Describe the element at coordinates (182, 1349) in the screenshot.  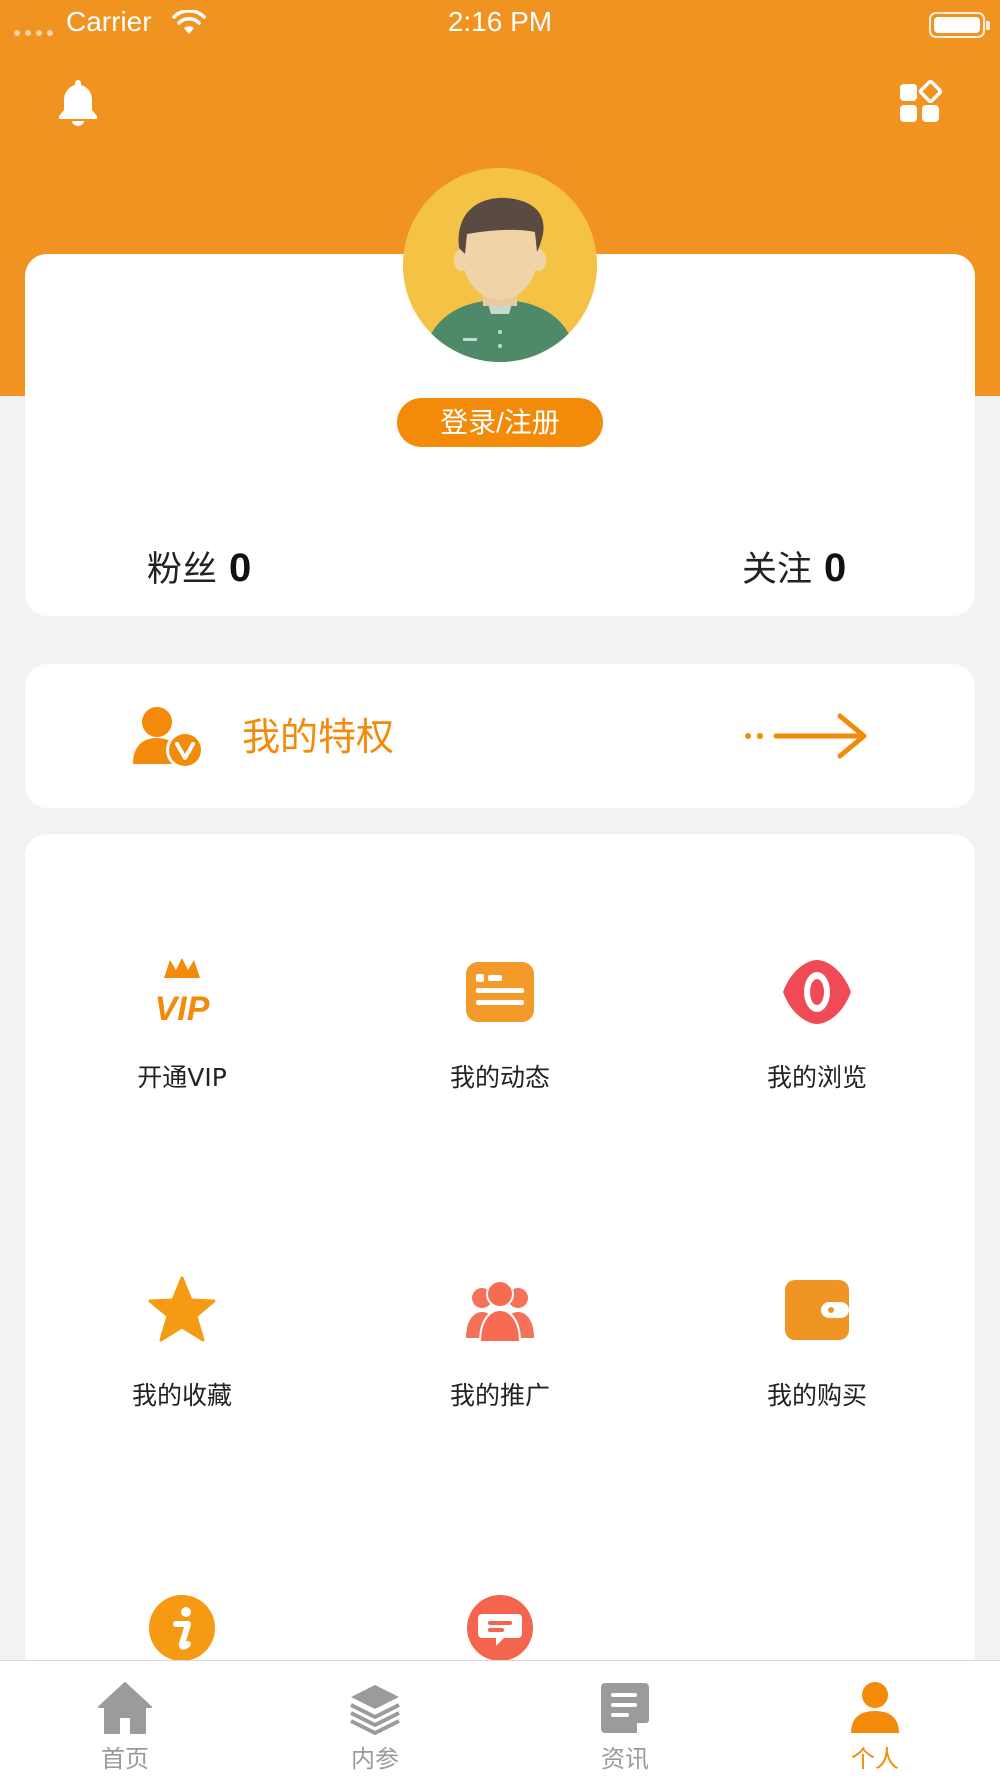
I see `grid-item-favorites: 我的收藏` at that location.